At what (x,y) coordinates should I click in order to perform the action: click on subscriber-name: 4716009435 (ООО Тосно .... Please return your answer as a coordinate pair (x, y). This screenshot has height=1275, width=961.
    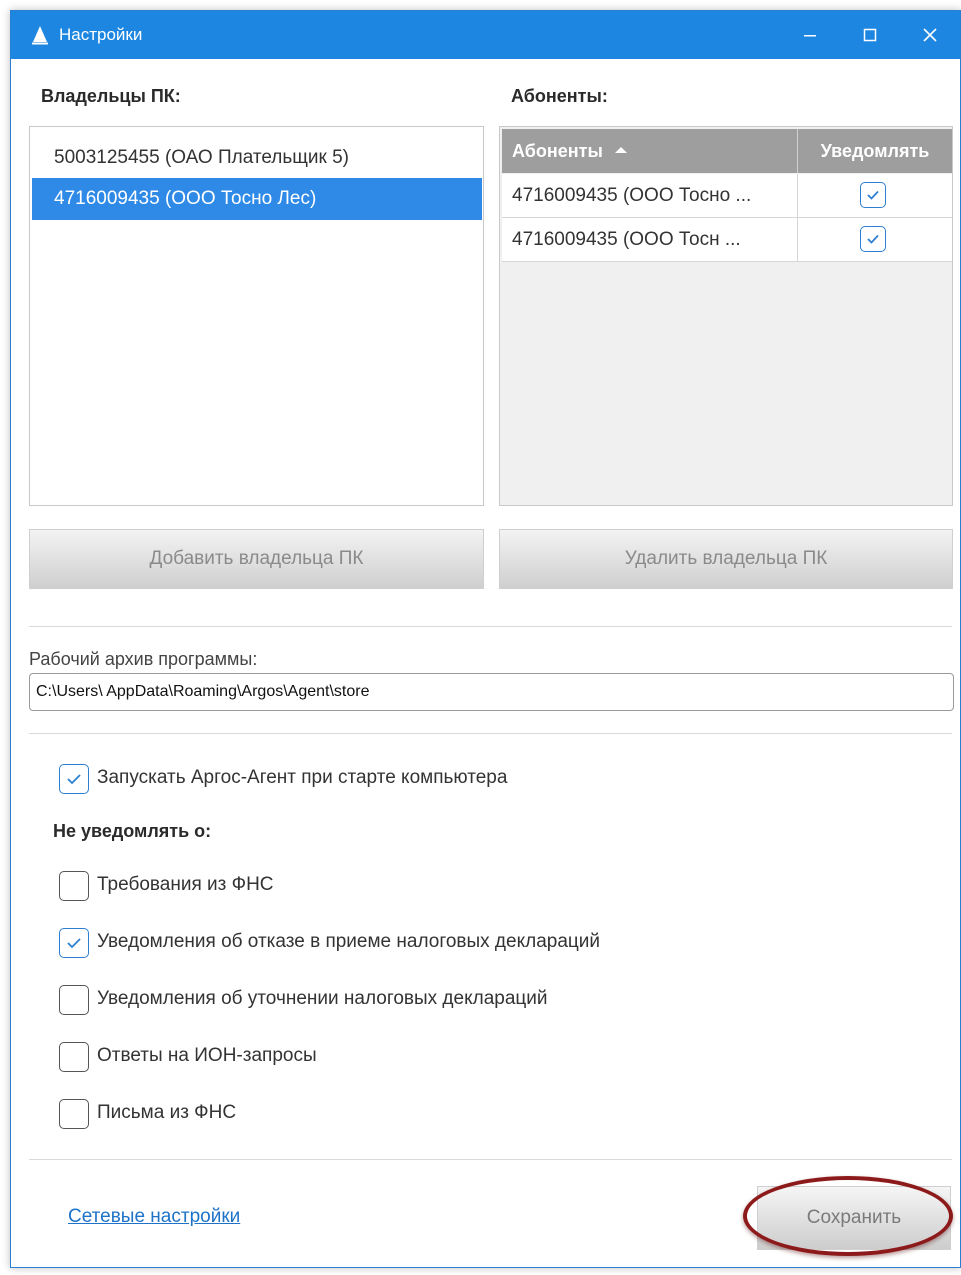
    Looking at the image, I should click on (650, 195).